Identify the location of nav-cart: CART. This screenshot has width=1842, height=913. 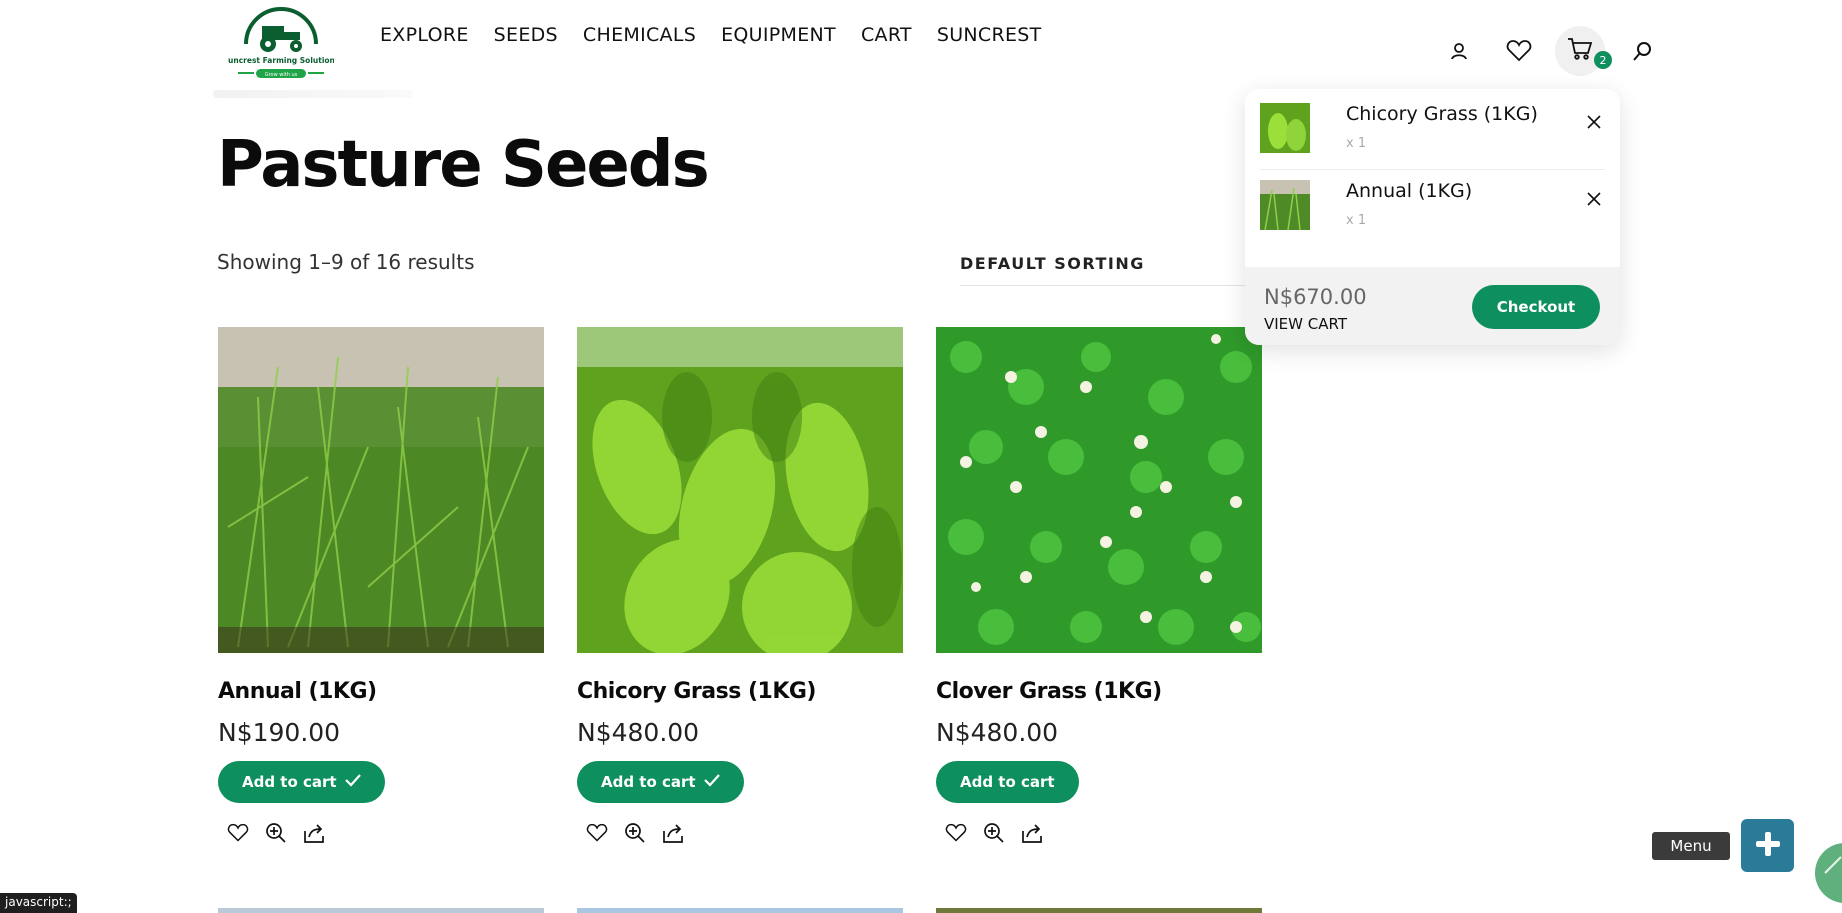
(886, 35).